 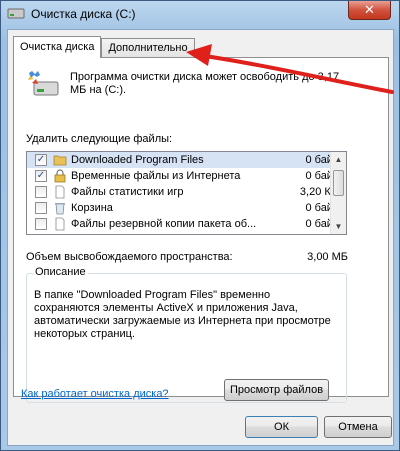 What do you see at coordinates (156, 176) in the screenshot?
I see `file-name: Временные файлы из Интернета` at bounding box center [156, 176].